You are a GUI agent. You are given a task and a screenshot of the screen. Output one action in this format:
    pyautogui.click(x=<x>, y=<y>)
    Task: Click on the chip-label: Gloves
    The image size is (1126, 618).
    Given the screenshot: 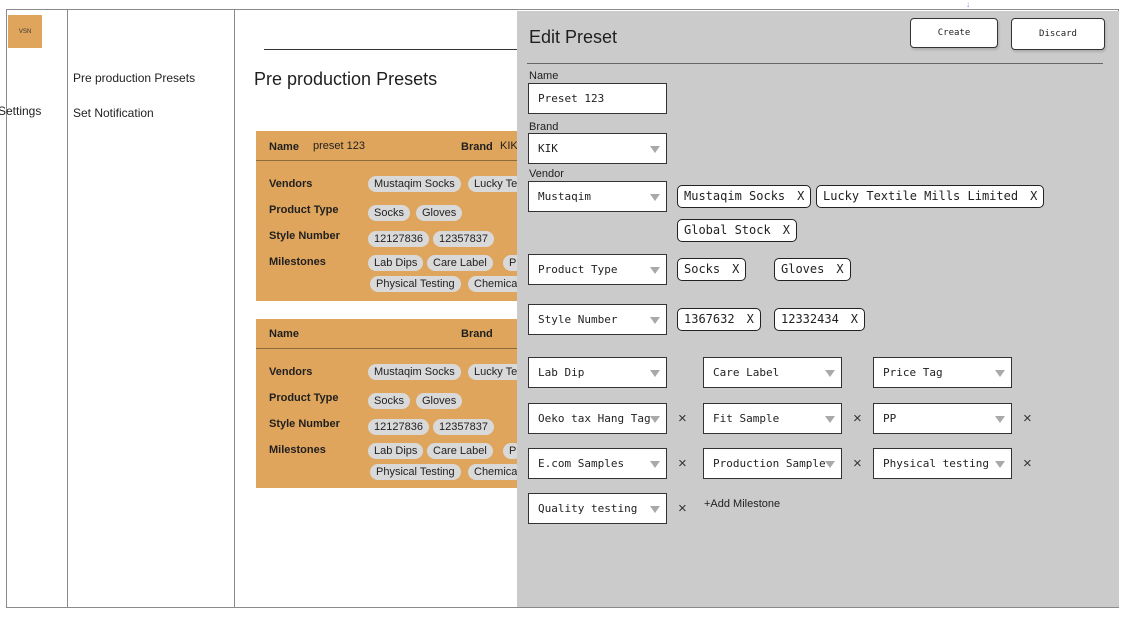 What is the action you would take?
    pyautogui.click(x=803, y=269)
    